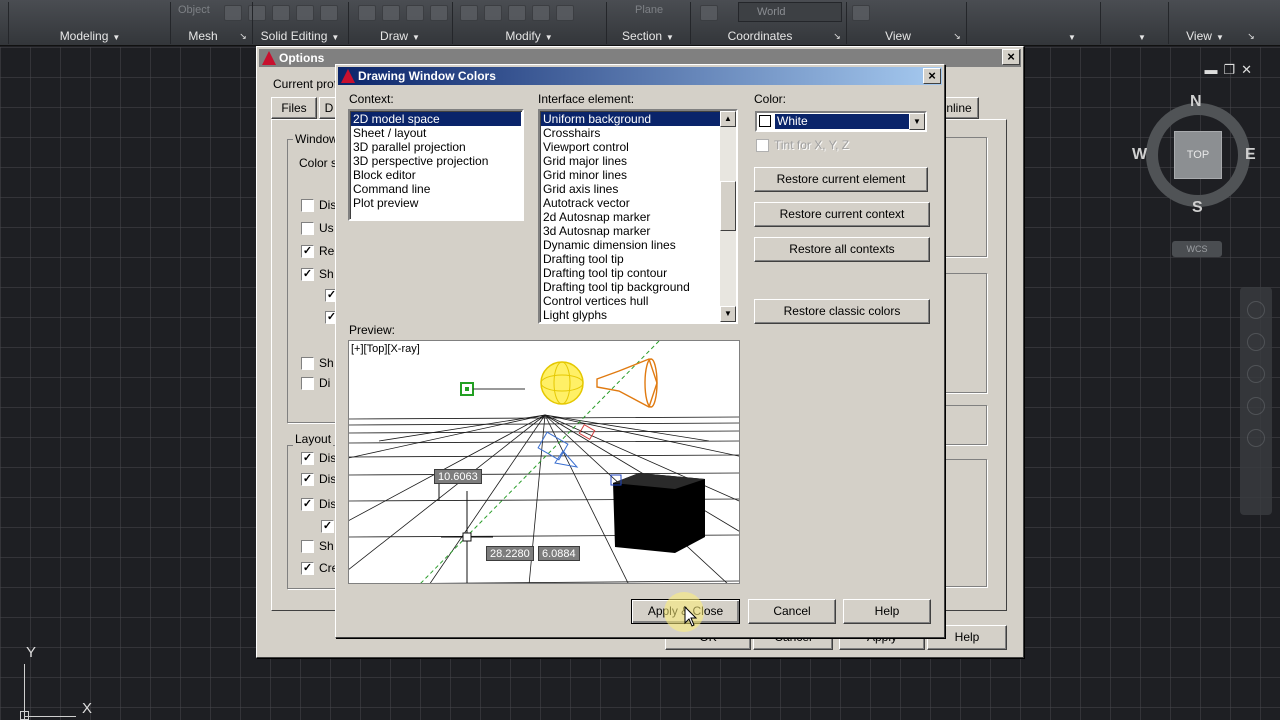 The image size is (1280, 720). Describe the element at coordinates (957, 36) in the screenshot. I see `view-launcher-icon: ↘` at that location.